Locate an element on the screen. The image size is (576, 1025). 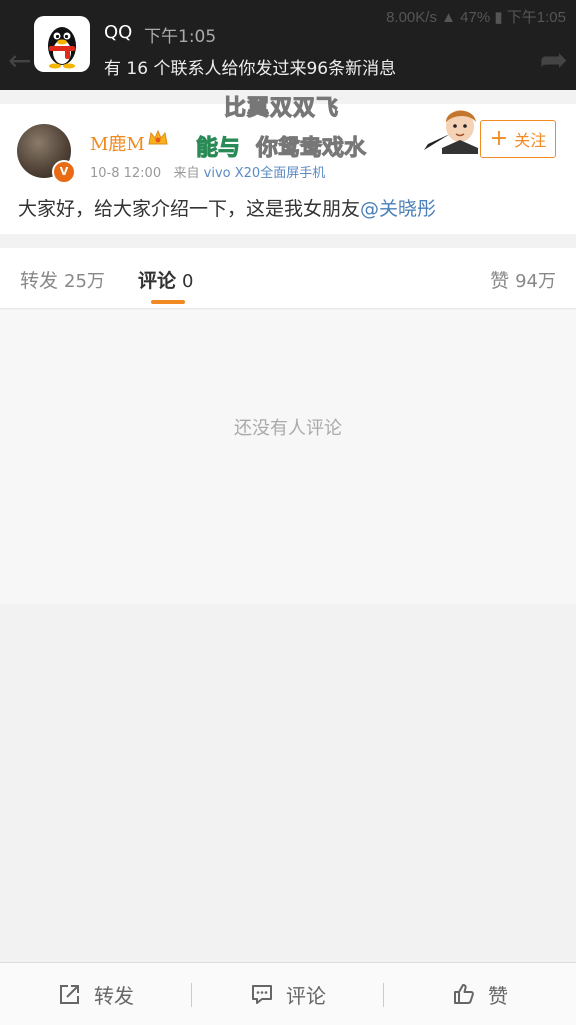
tab-repost-label: 转发 is located at coordinates (39, 281).